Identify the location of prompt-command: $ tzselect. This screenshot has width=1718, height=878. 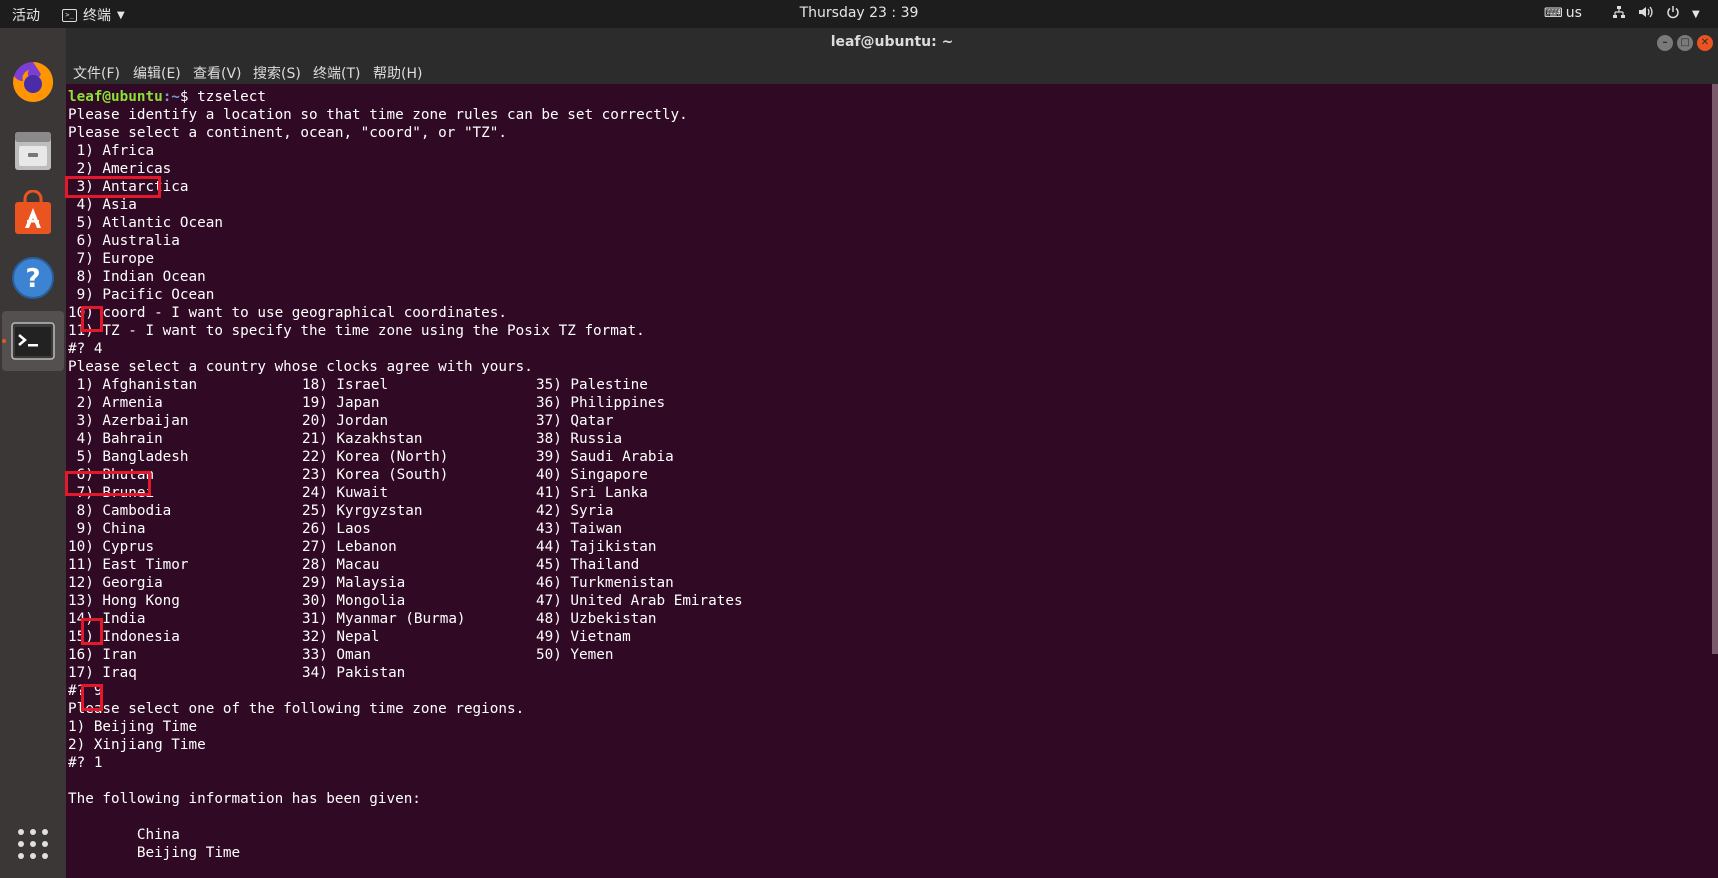
(222, 97).